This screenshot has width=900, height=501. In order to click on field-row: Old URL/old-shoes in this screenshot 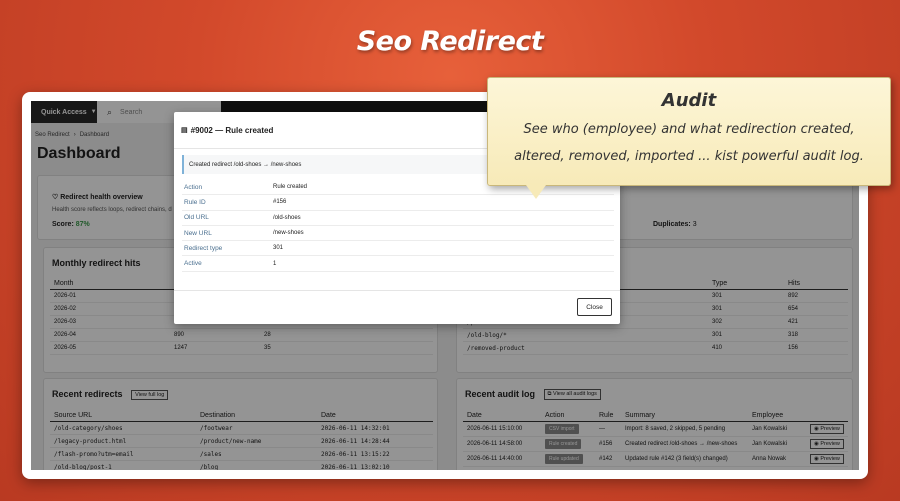, I will do `click(398, 218)`.